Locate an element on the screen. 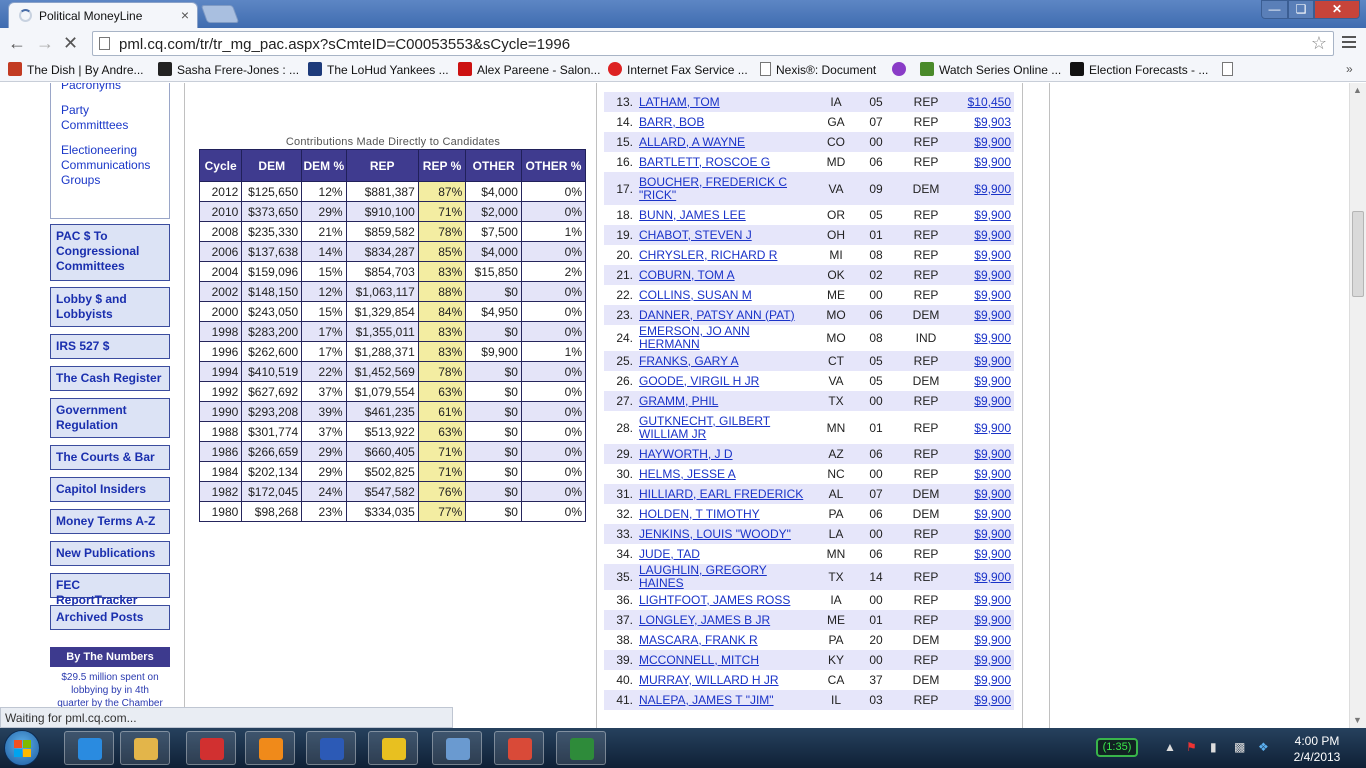 The image size is (1366, 768). candidate-name-link: BARR, BOB is located at coordinates (726, 122).